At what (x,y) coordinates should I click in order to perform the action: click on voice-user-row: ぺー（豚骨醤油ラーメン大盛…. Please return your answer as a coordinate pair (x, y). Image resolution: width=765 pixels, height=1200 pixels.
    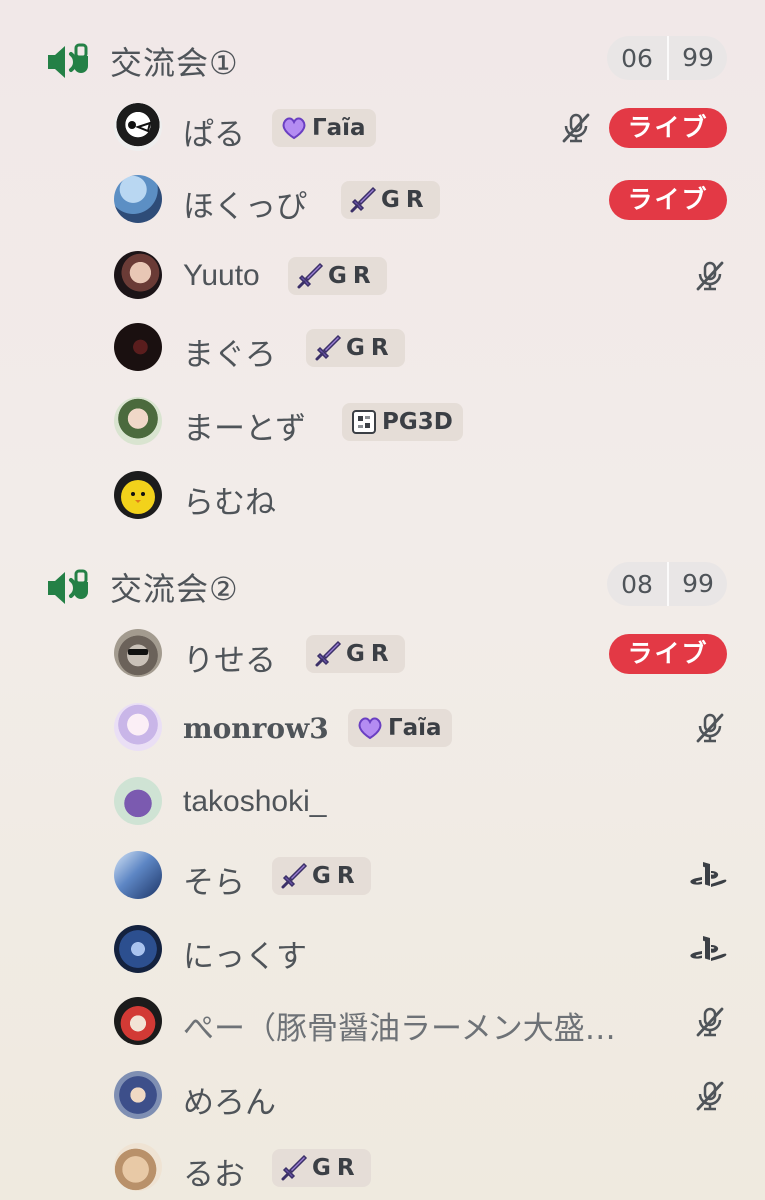
    Looking at the image, I should click on (382, 1022).